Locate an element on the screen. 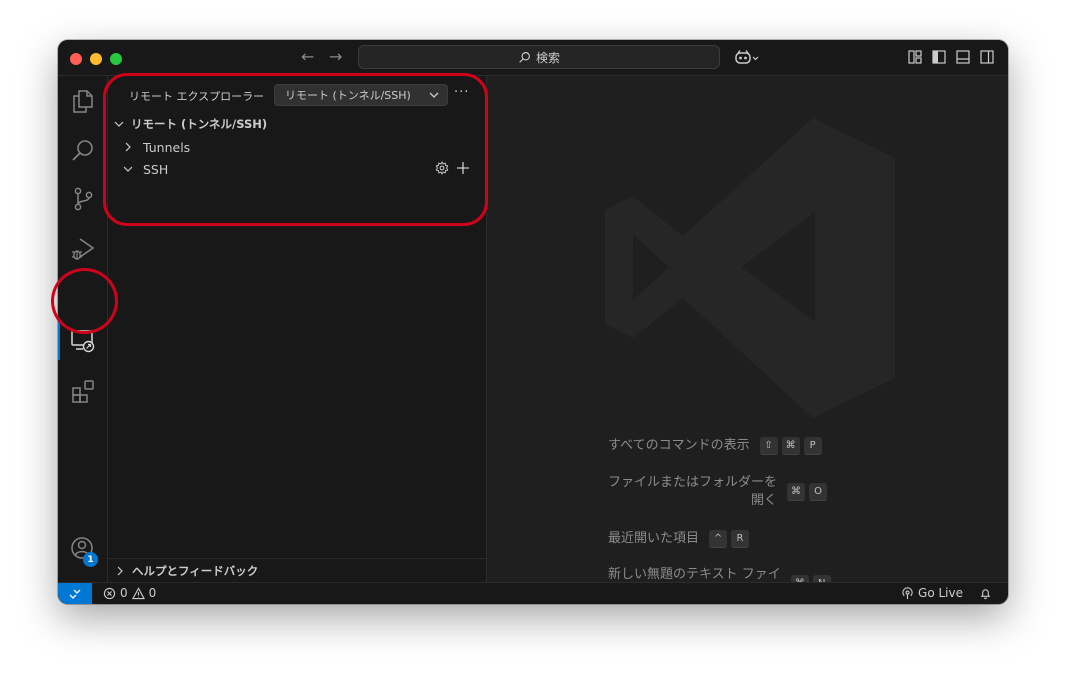  key-cap: P is located at coordinates (812, 446).